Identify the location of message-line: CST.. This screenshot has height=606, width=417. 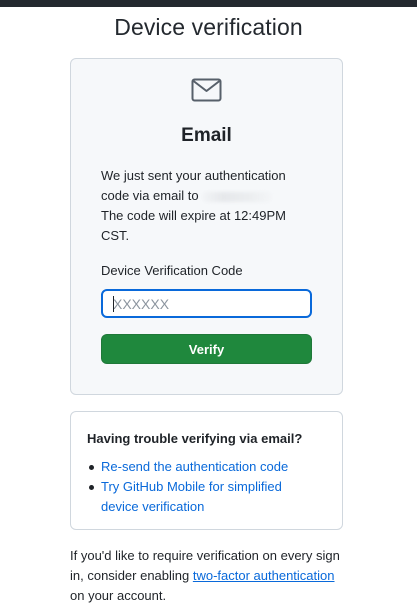
(115, 235).